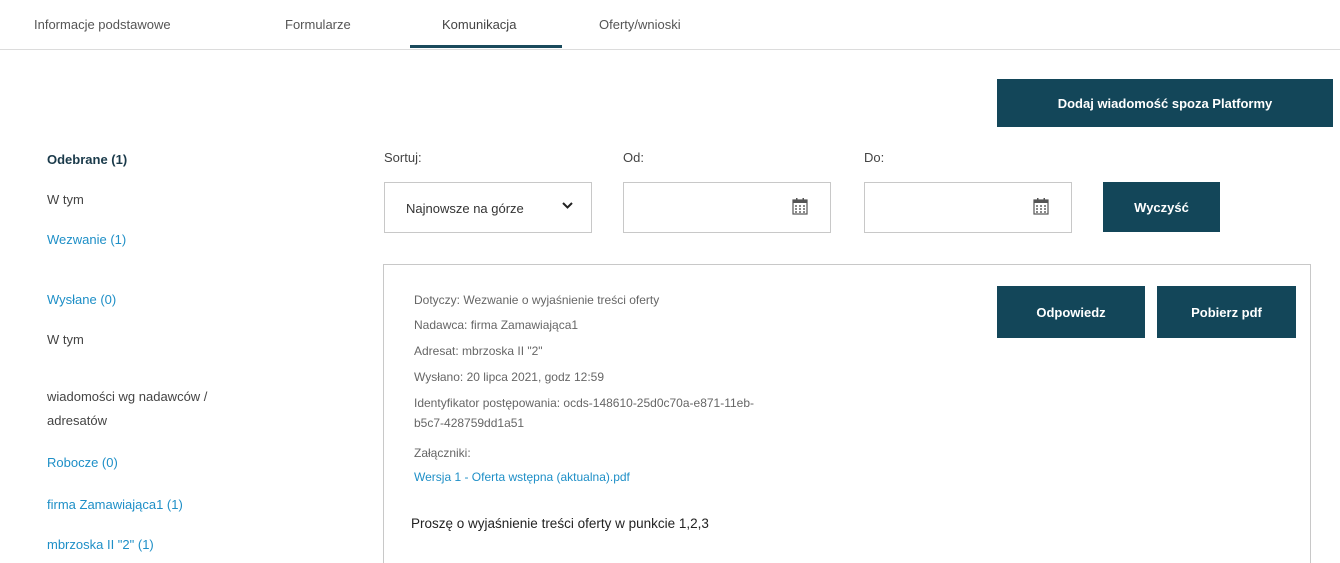 The width and height of the screenshot is (1340, 563). I want to click on download-pdf-button: Pobierz pdf, so click(1226, 312).